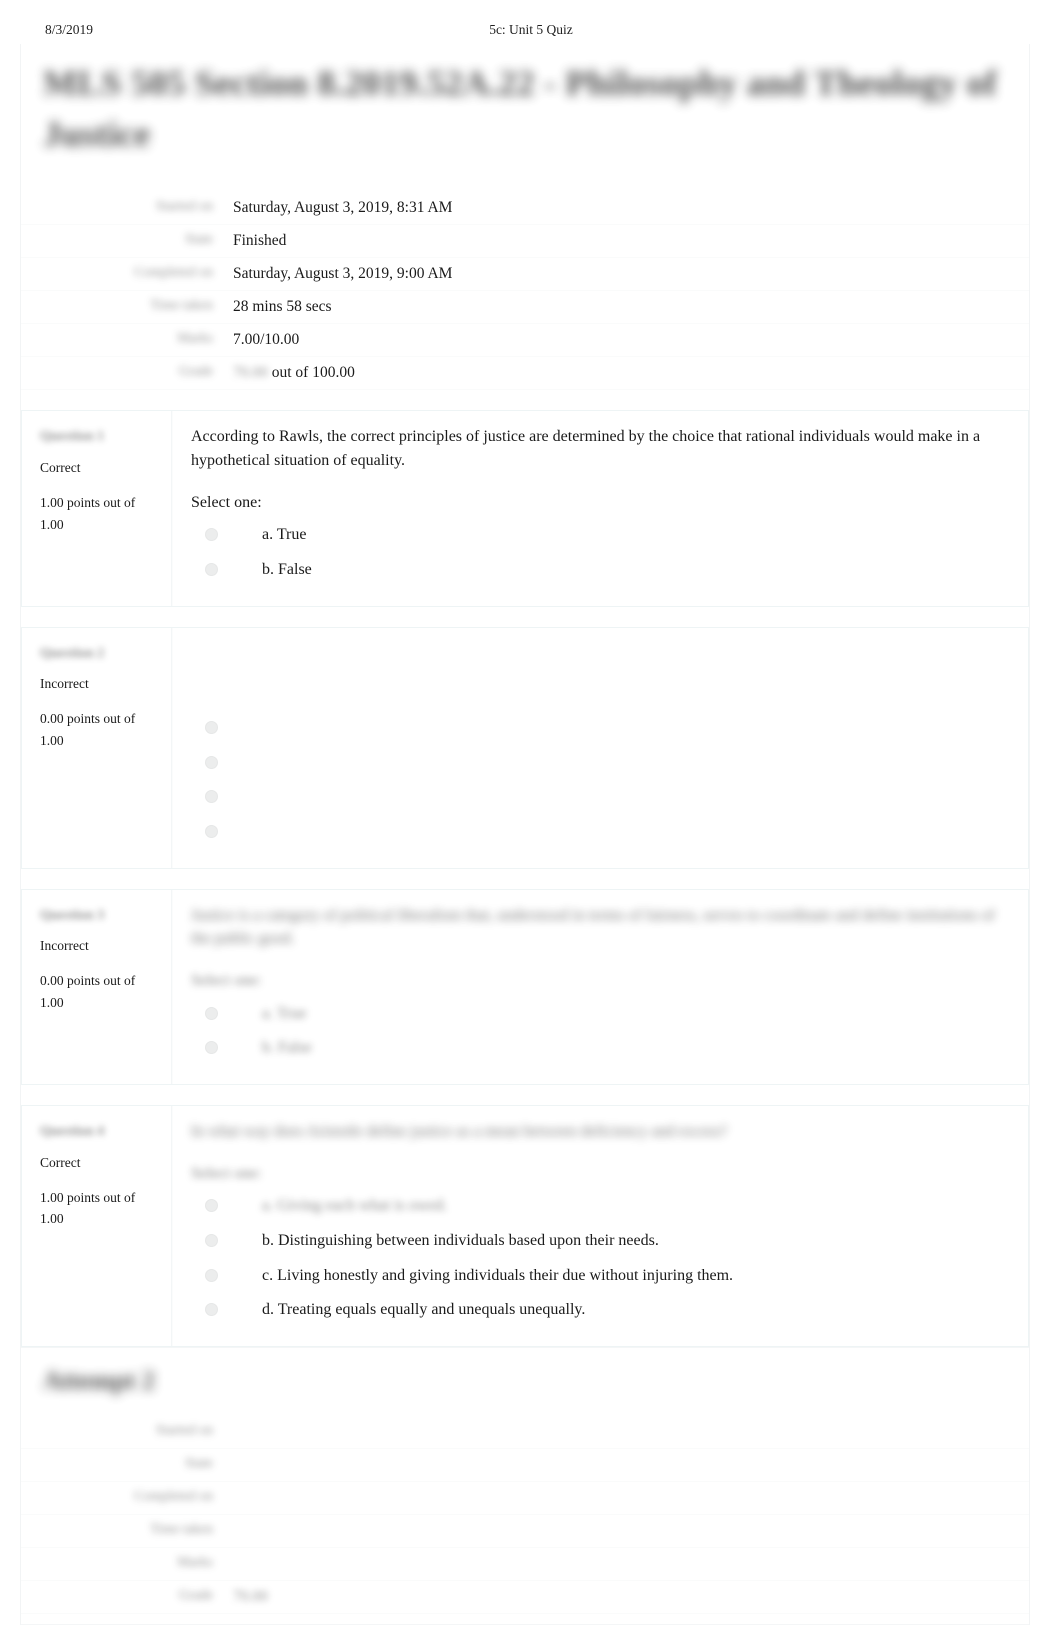 The width and height of the screenshot is (1062, 1625). What do you see at coordinates (628, 1531) in the screenshot?
I see `summary2-value-time-taken` at bounding box center [628, 1531].